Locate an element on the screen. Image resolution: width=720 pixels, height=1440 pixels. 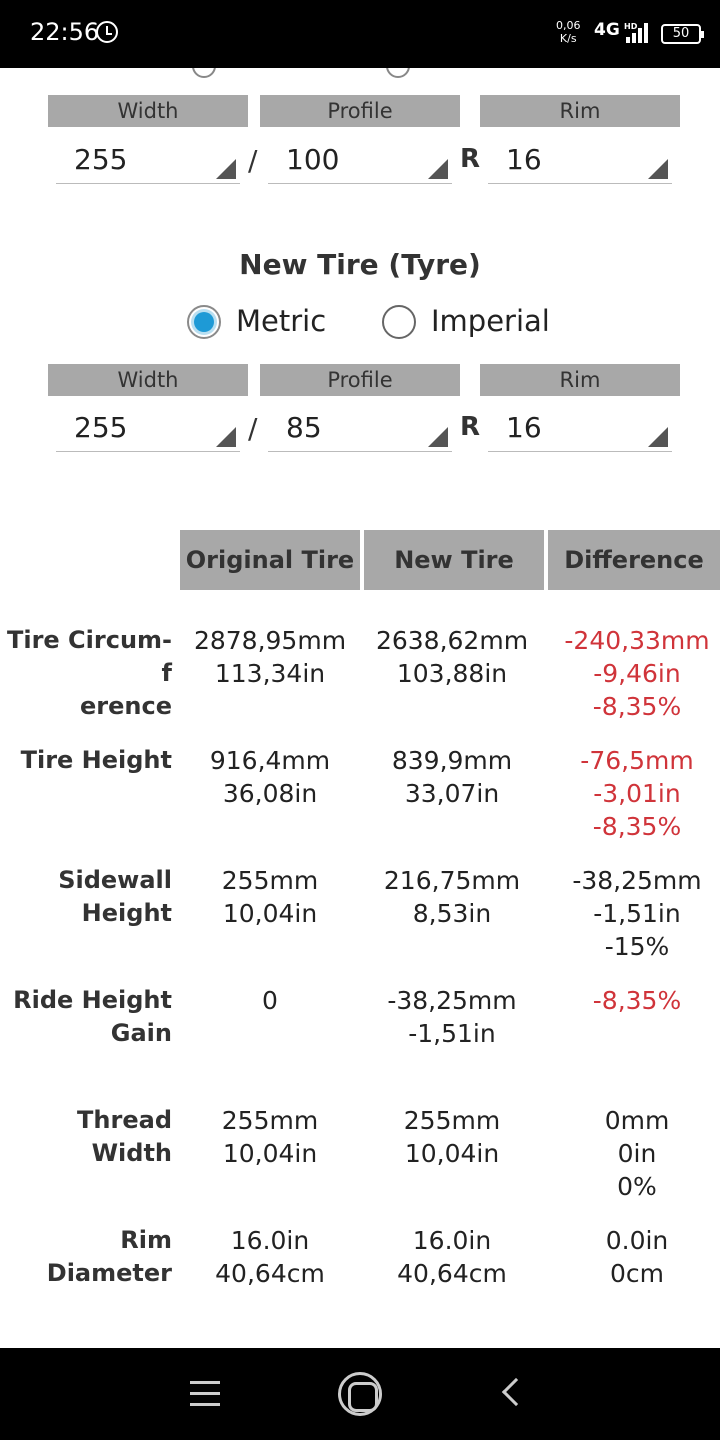
row-label-thread-width: Thread Width is located at coordinates (124, 1136).